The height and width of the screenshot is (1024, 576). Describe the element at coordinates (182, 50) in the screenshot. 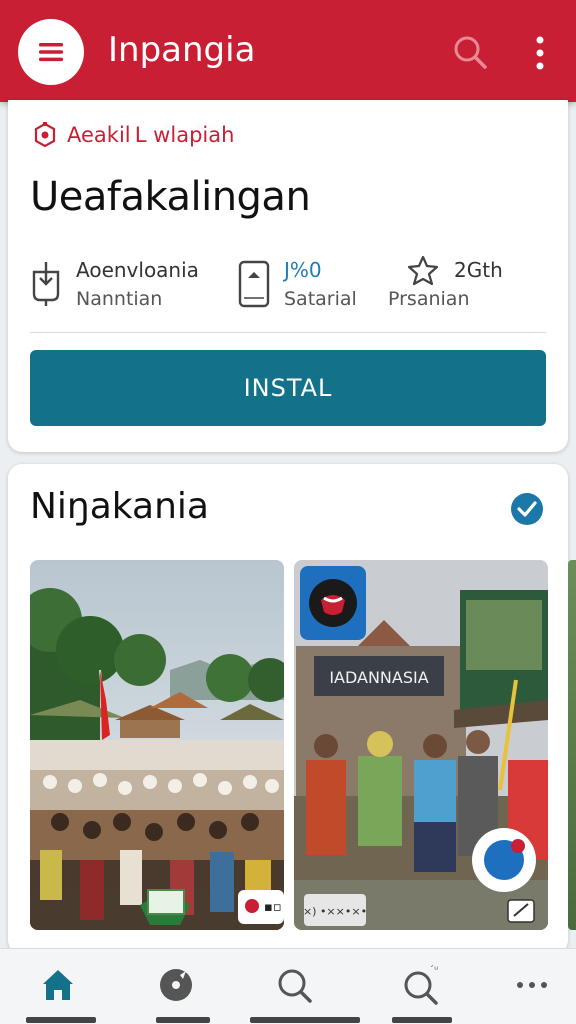

I see `app-title: Inpangia` at that location.